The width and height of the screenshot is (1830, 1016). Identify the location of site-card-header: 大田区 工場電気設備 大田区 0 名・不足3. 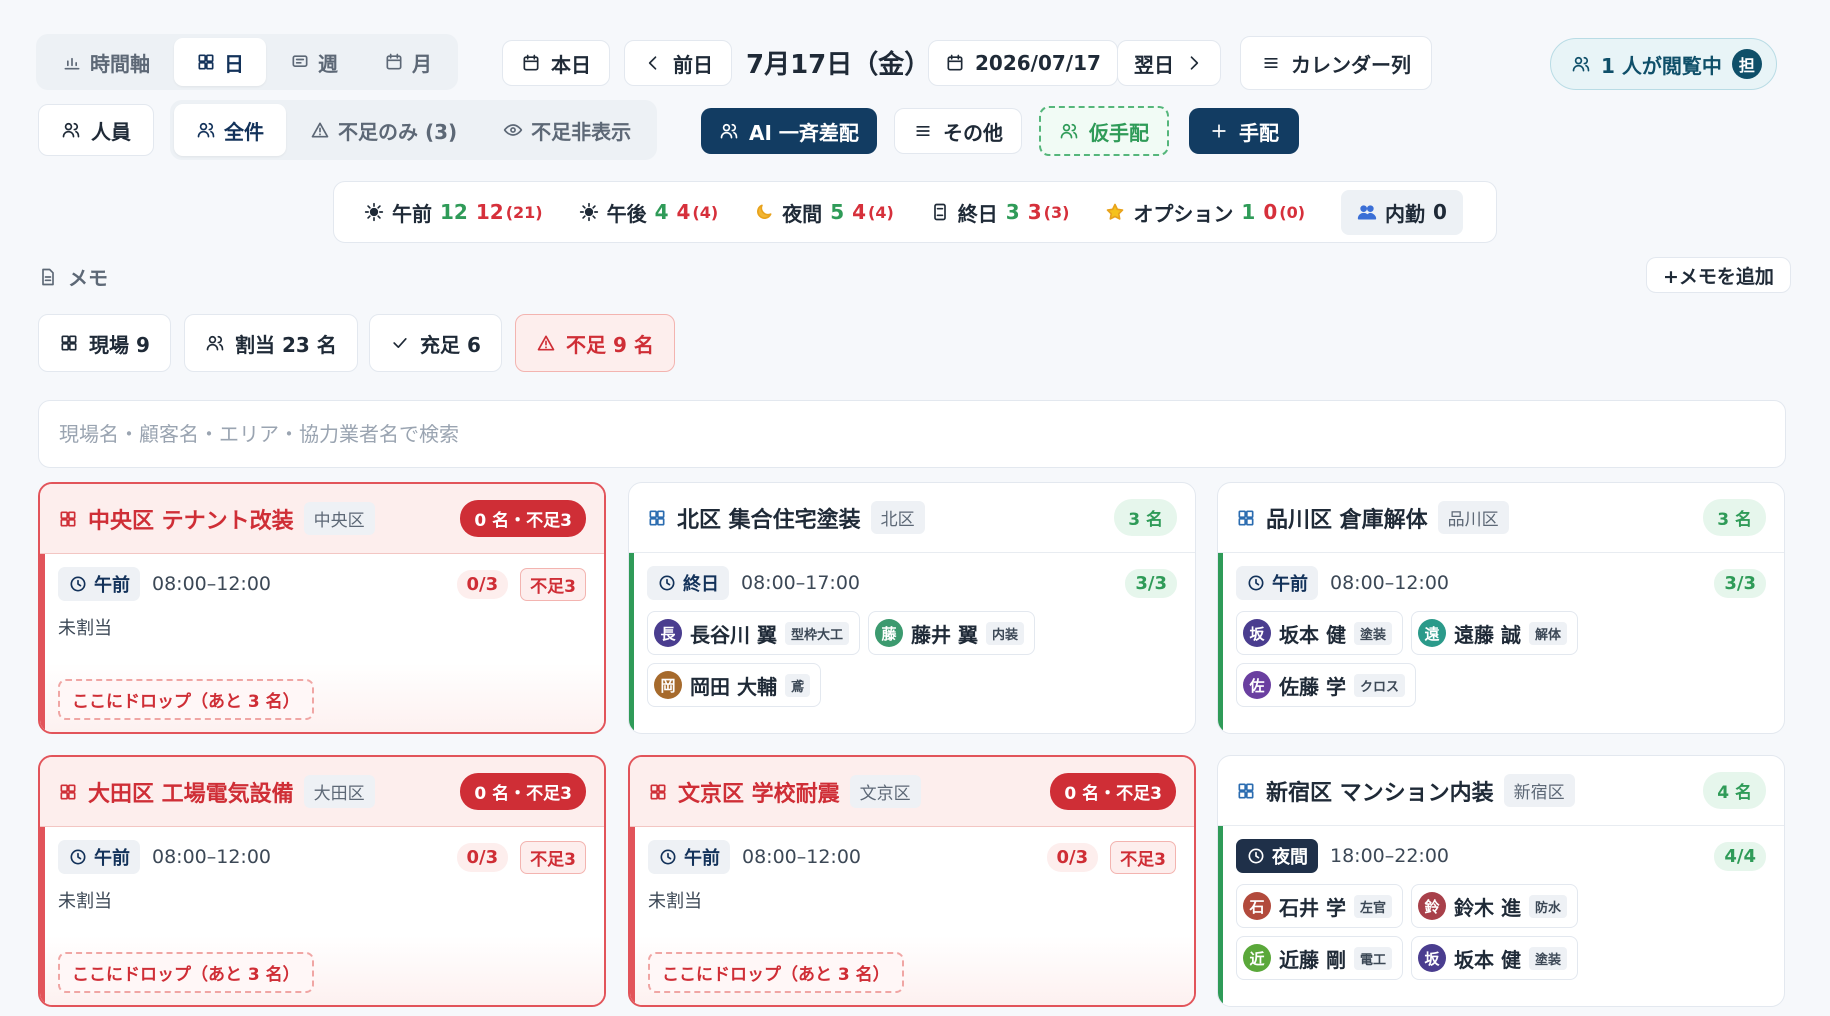
(322, 792).